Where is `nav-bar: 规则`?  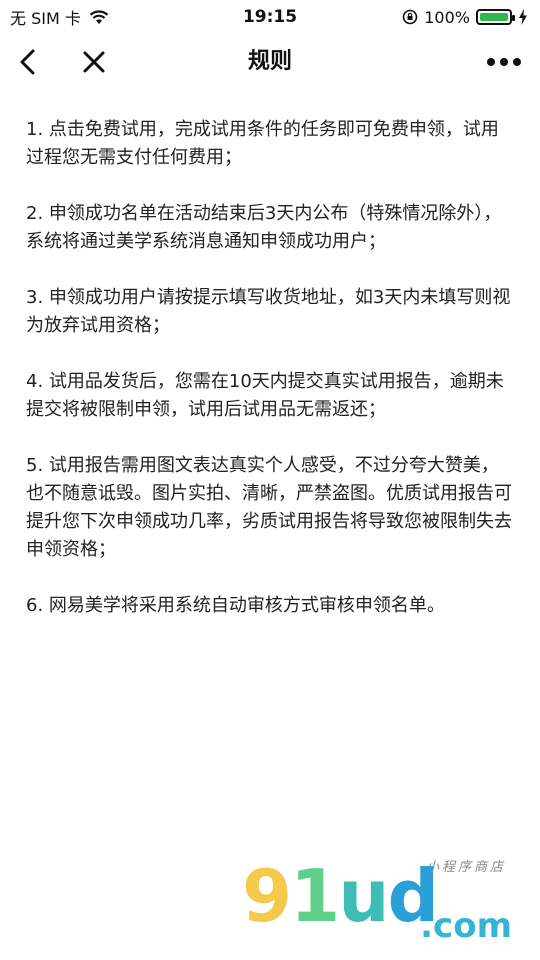 nav-bar: 规则 is located at coordinates (270, 62).